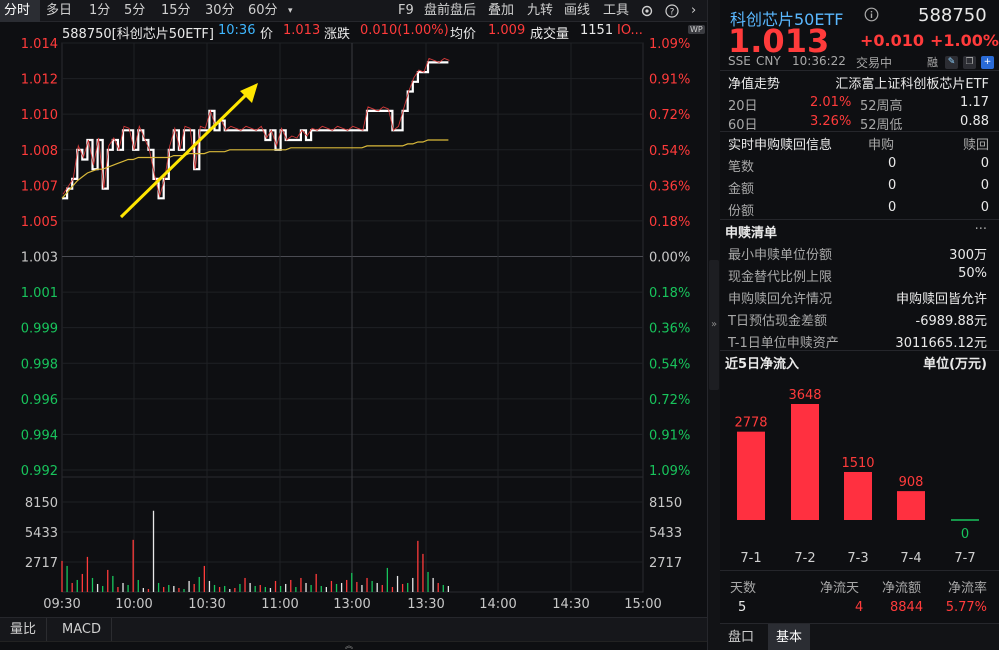 The height and width of the screenshot is (650, 999). Describe the element at coordinates (497, 604) in the screenshot. I see `time-tick-label: 14:00` at that location.